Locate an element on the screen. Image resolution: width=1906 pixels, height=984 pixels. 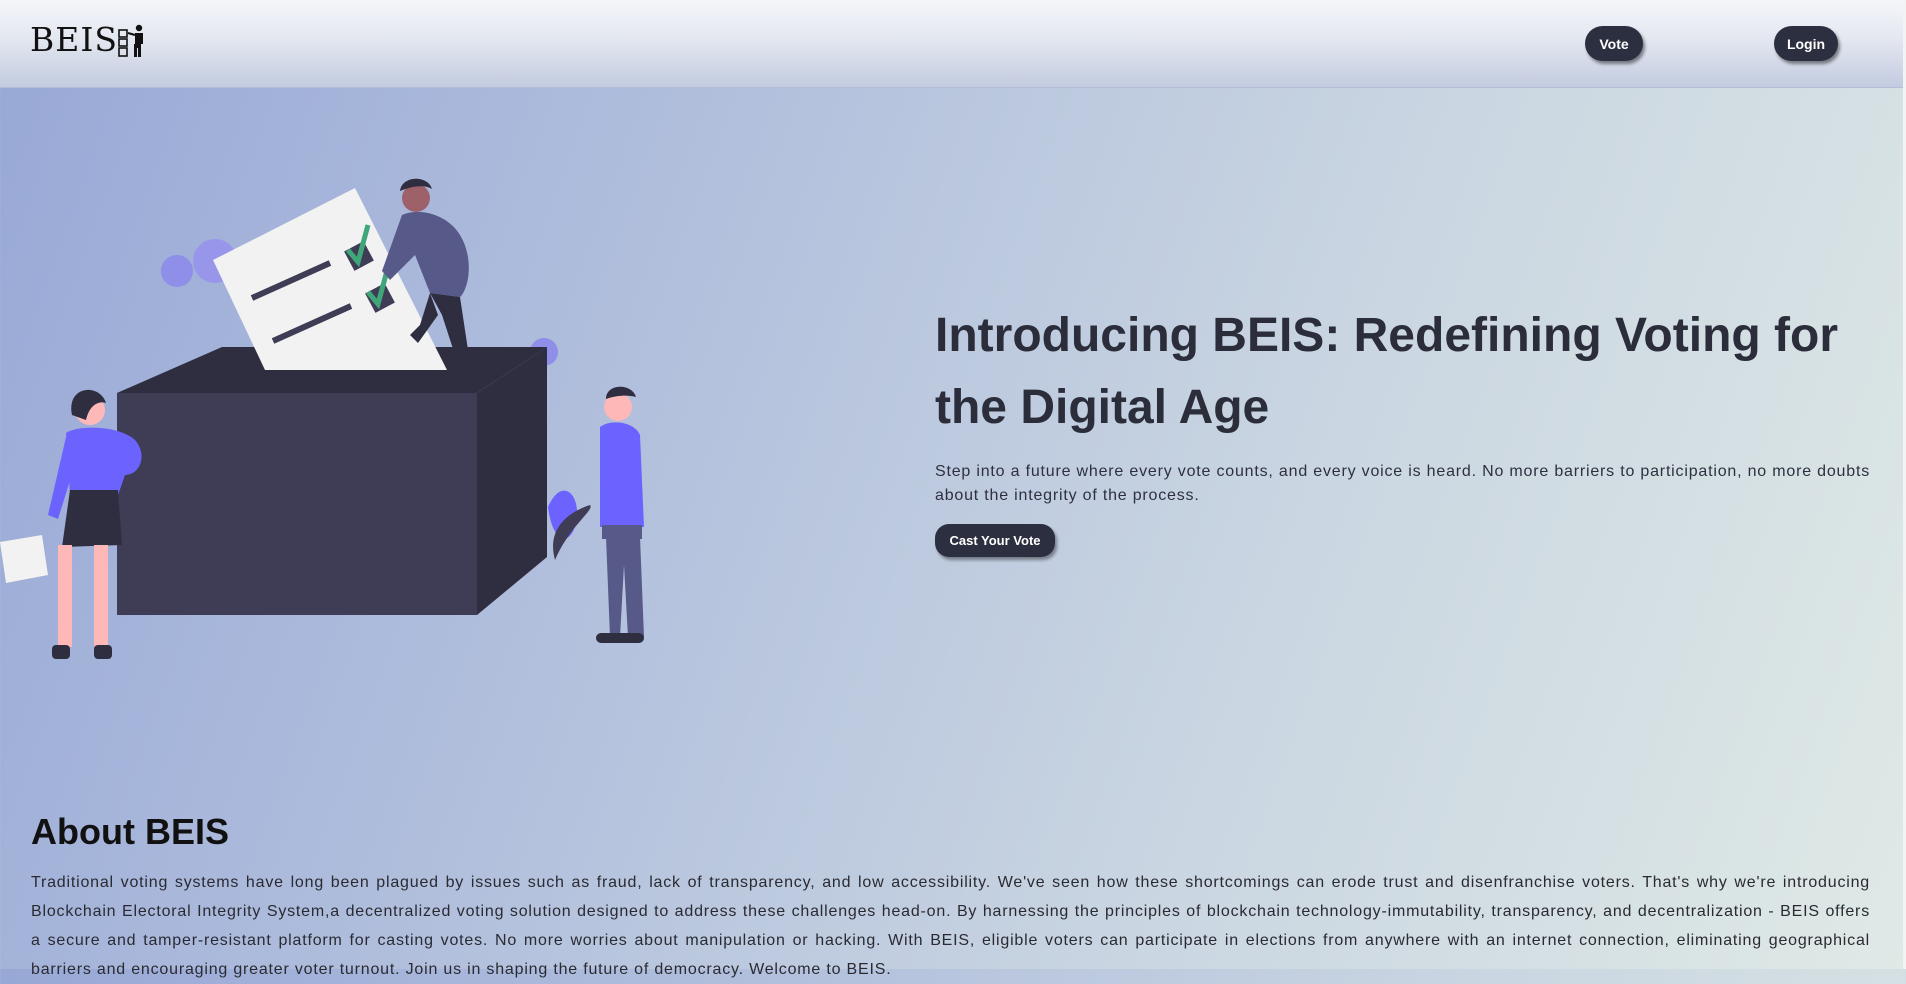
vote-button: Vote is located at coordinates (1614, 43).